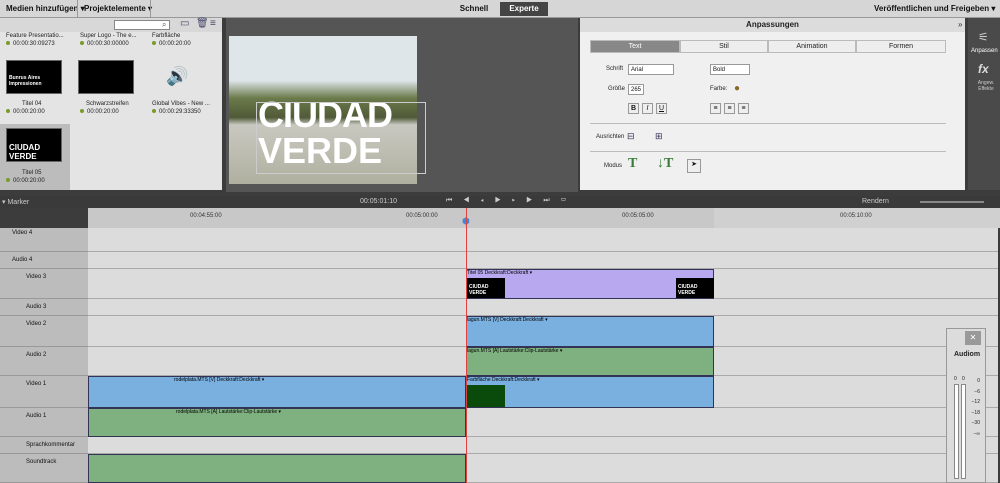  Describe the element at coordinates (812, 46) in the screenshot. I see `tab-animation: Animation` at that location.